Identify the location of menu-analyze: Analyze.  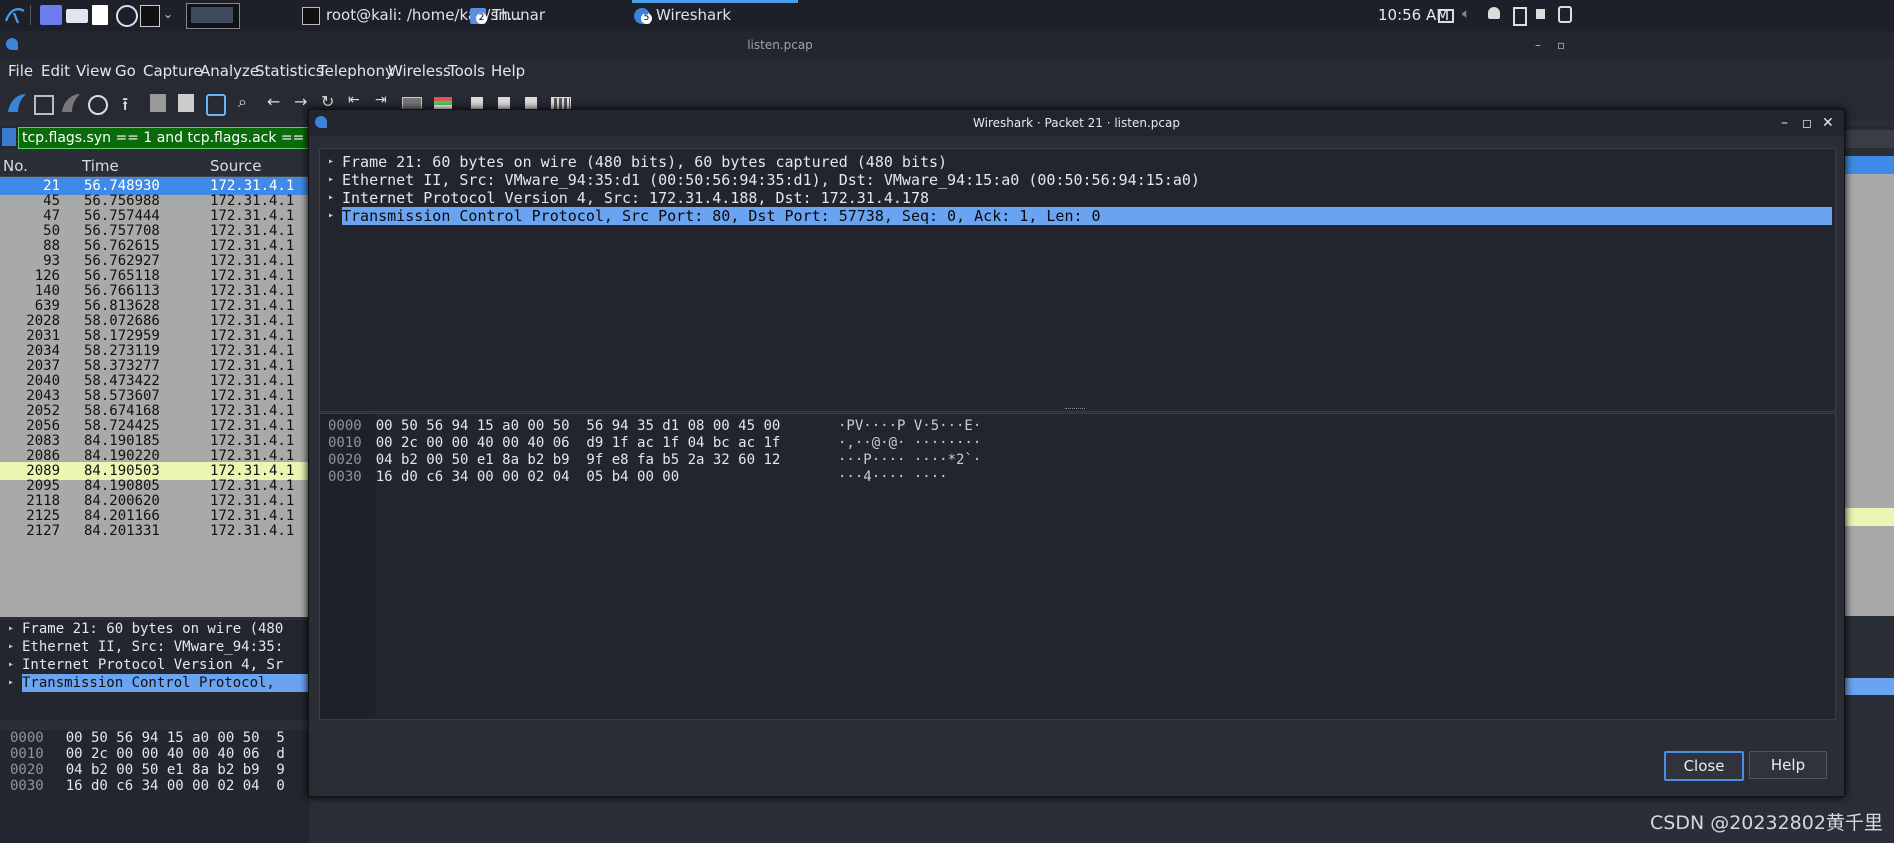
(229, 71).